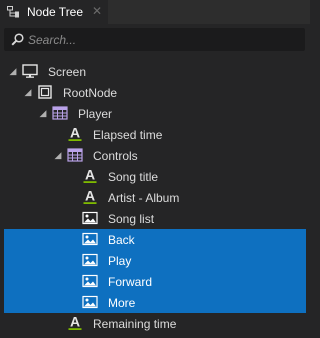  I want to click on tree-node: Song list, so click(155, 218).